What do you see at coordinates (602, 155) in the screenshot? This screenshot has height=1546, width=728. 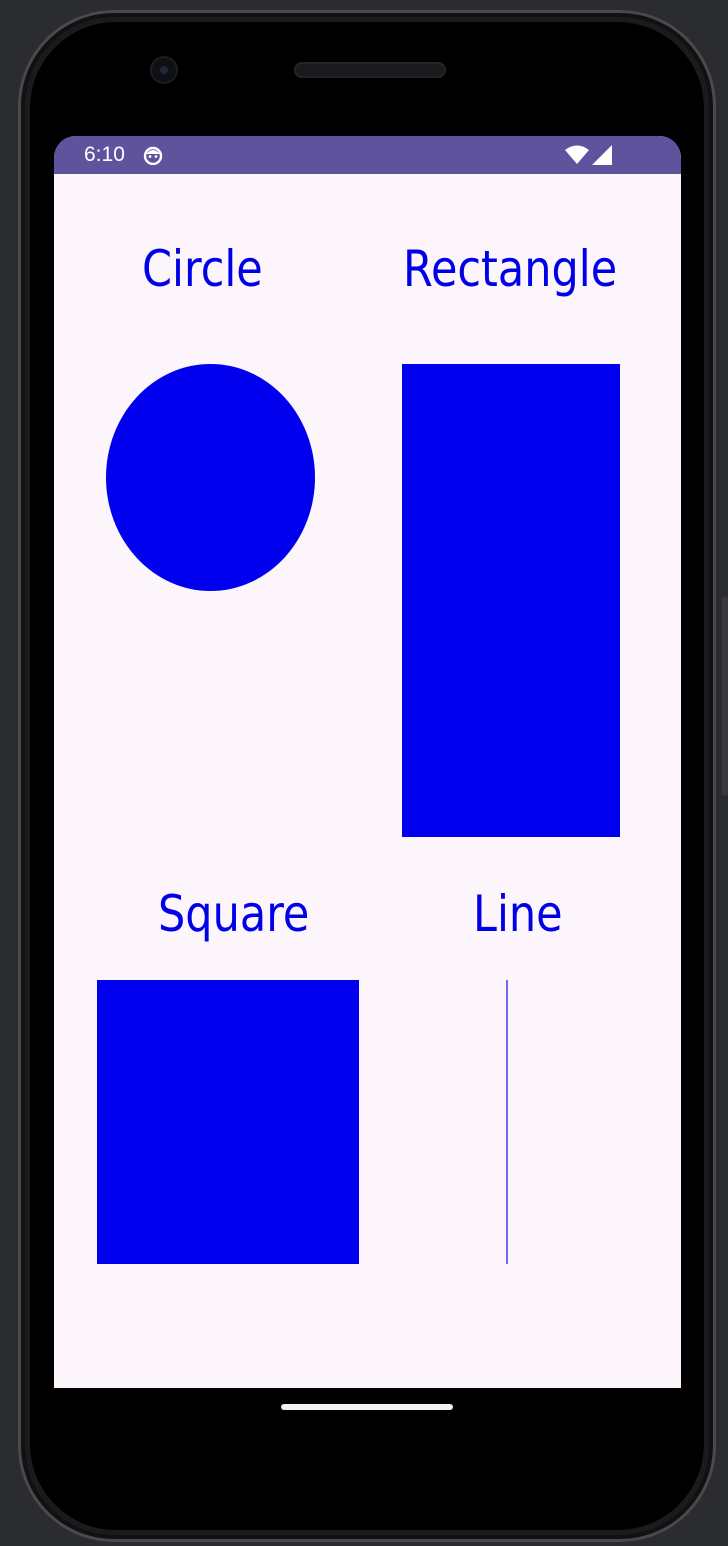 I see `cell-signal-icon` at bounding box center [602, 155].